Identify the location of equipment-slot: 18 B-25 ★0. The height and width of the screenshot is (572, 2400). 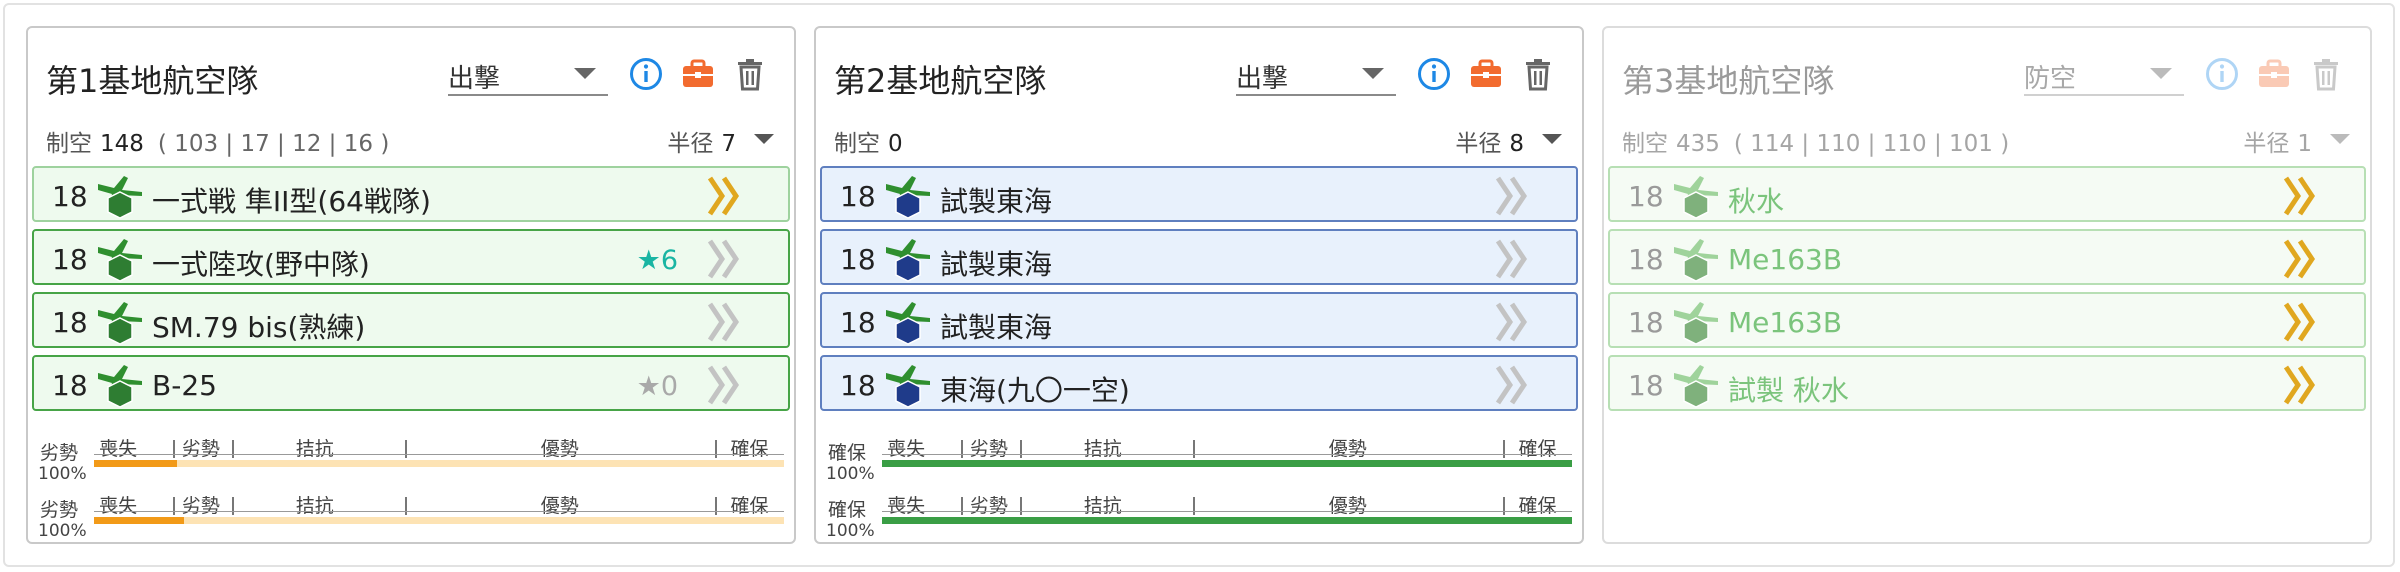
(411, 383).